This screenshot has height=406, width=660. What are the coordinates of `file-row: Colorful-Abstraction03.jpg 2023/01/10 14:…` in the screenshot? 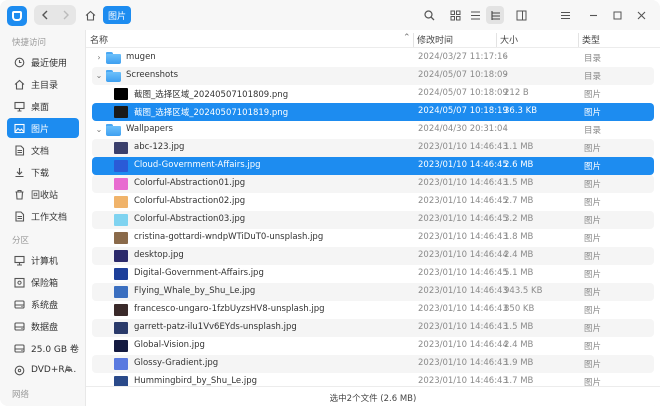 It's located at (373, 220).